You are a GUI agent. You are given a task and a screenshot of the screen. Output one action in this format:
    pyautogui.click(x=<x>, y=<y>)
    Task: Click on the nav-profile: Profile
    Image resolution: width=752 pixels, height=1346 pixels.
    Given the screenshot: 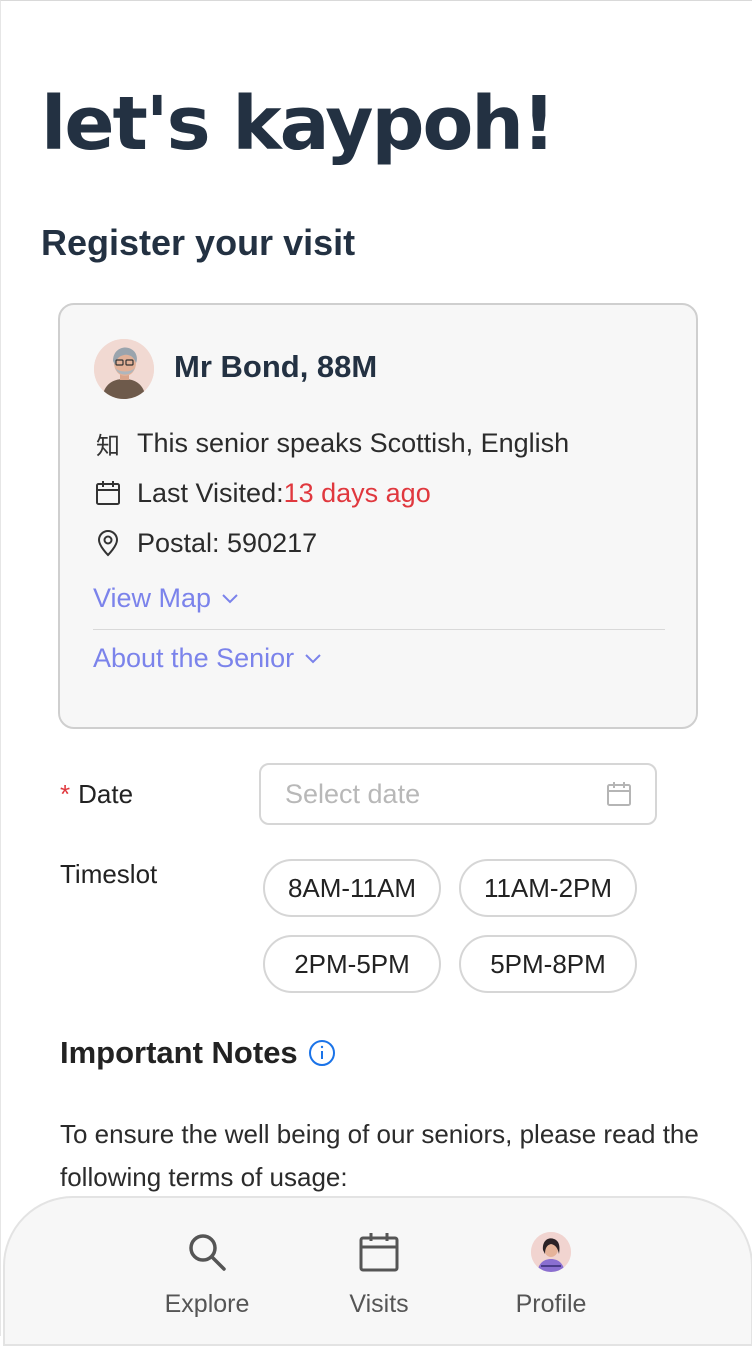 What is the action you would take?
    pyautogui.click(x=551, y=1273)
    